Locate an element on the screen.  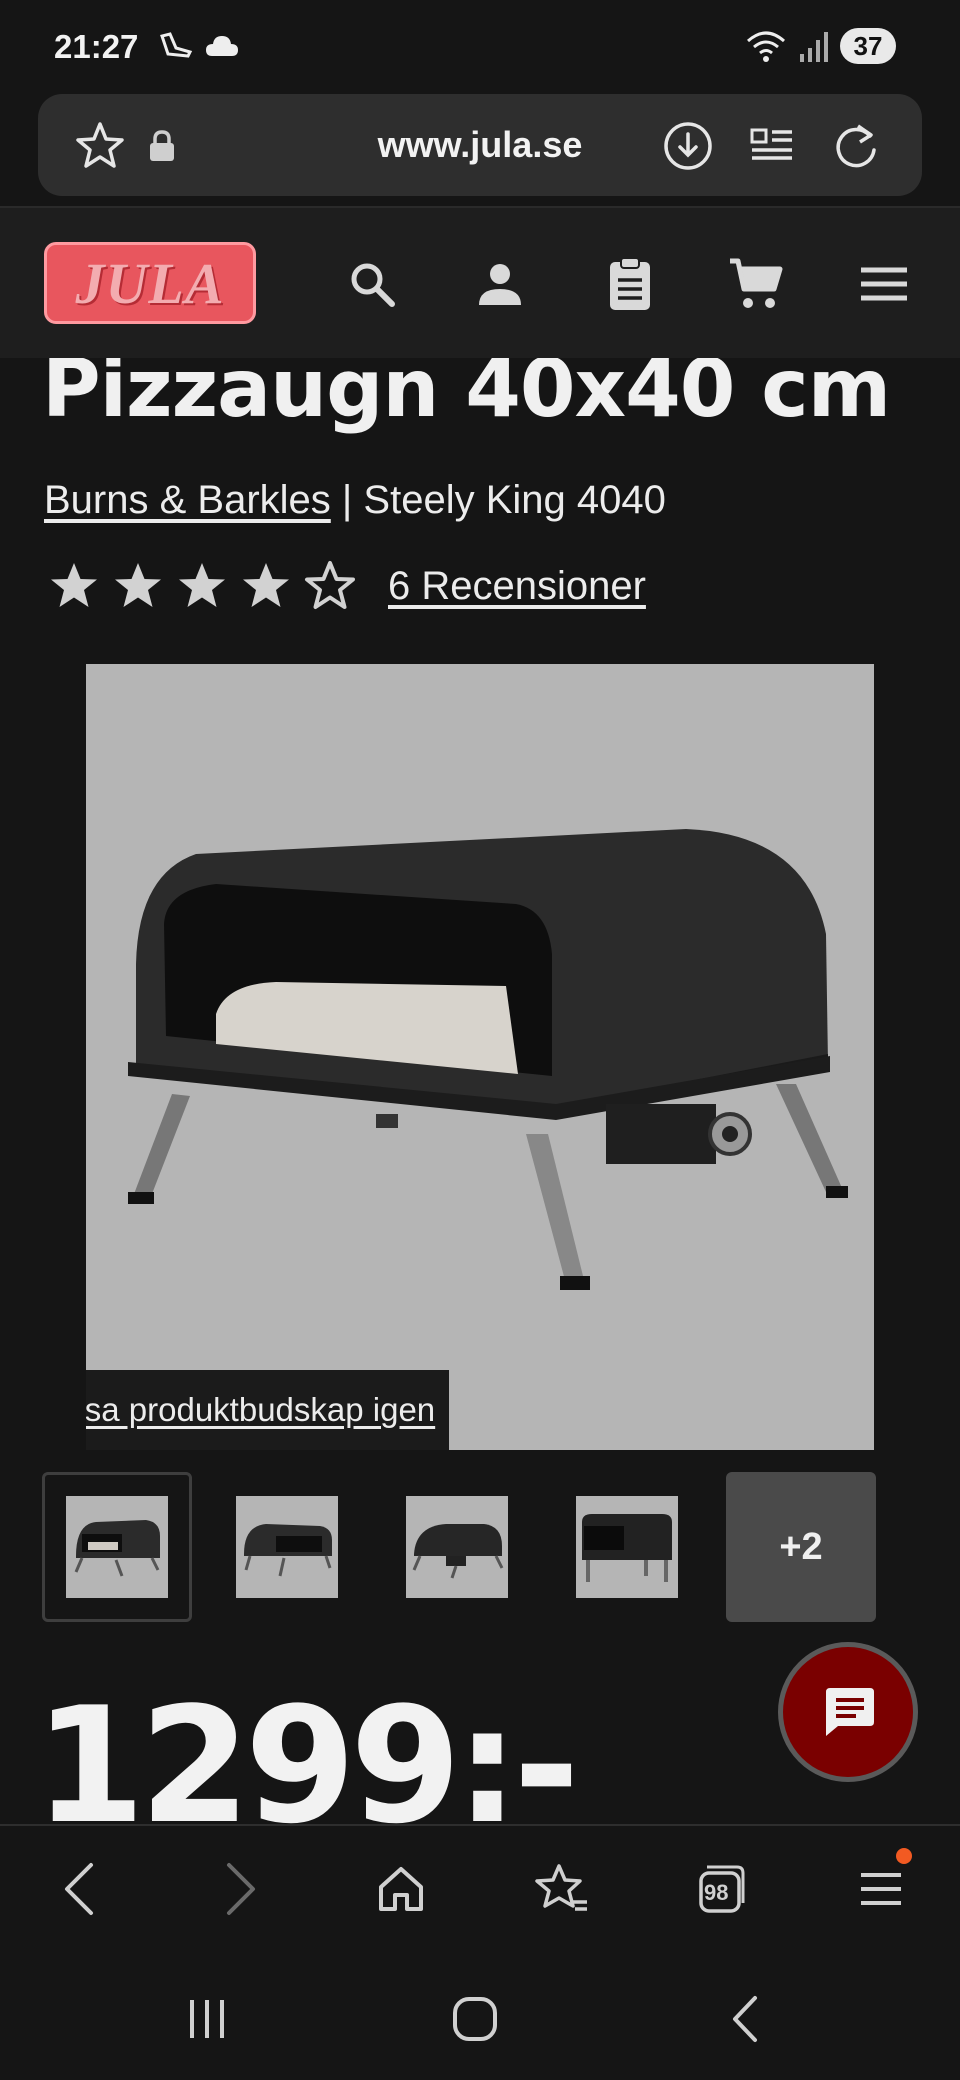
address-bar: www.jula.se is located at coordinates (480, 145).